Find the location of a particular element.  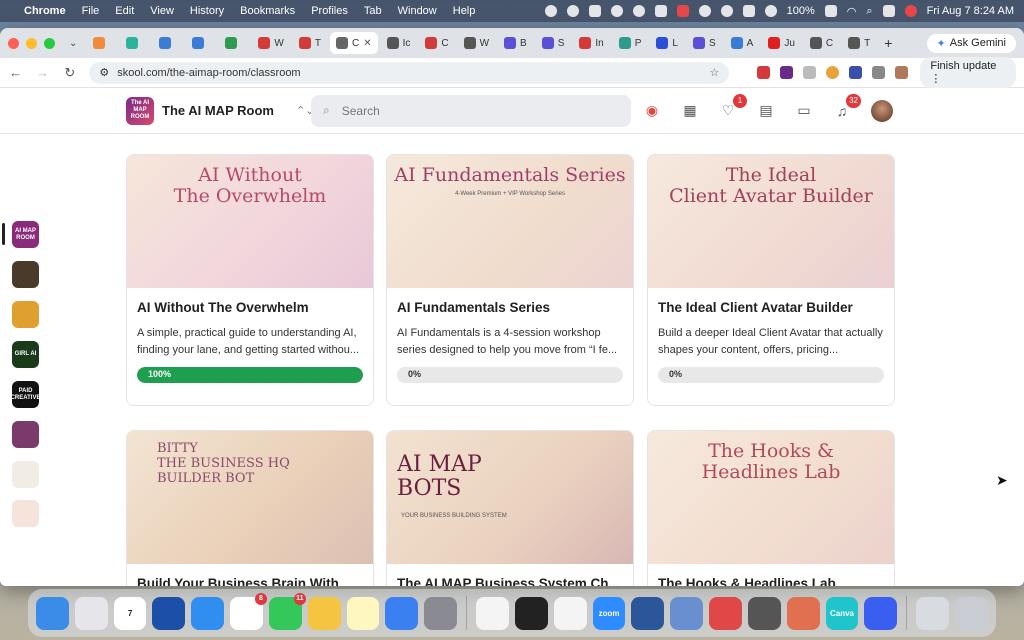

extension-cap-icon is located at coordinates (856, 72).